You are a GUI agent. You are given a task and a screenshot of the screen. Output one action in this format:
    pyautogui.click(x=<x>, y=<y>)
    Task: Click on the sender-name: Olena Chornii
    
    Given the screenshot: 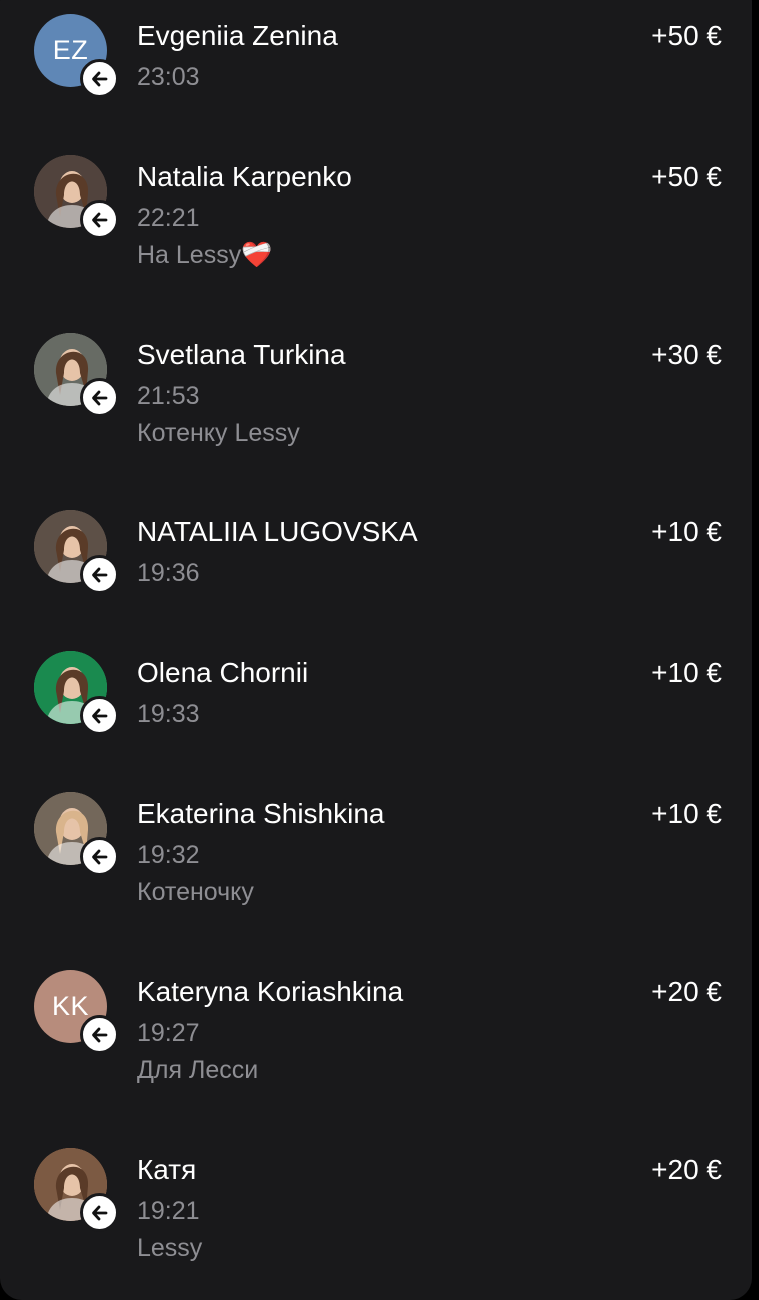 What is the action you would take?
    pyautogui.click(x=223, y=672)
    